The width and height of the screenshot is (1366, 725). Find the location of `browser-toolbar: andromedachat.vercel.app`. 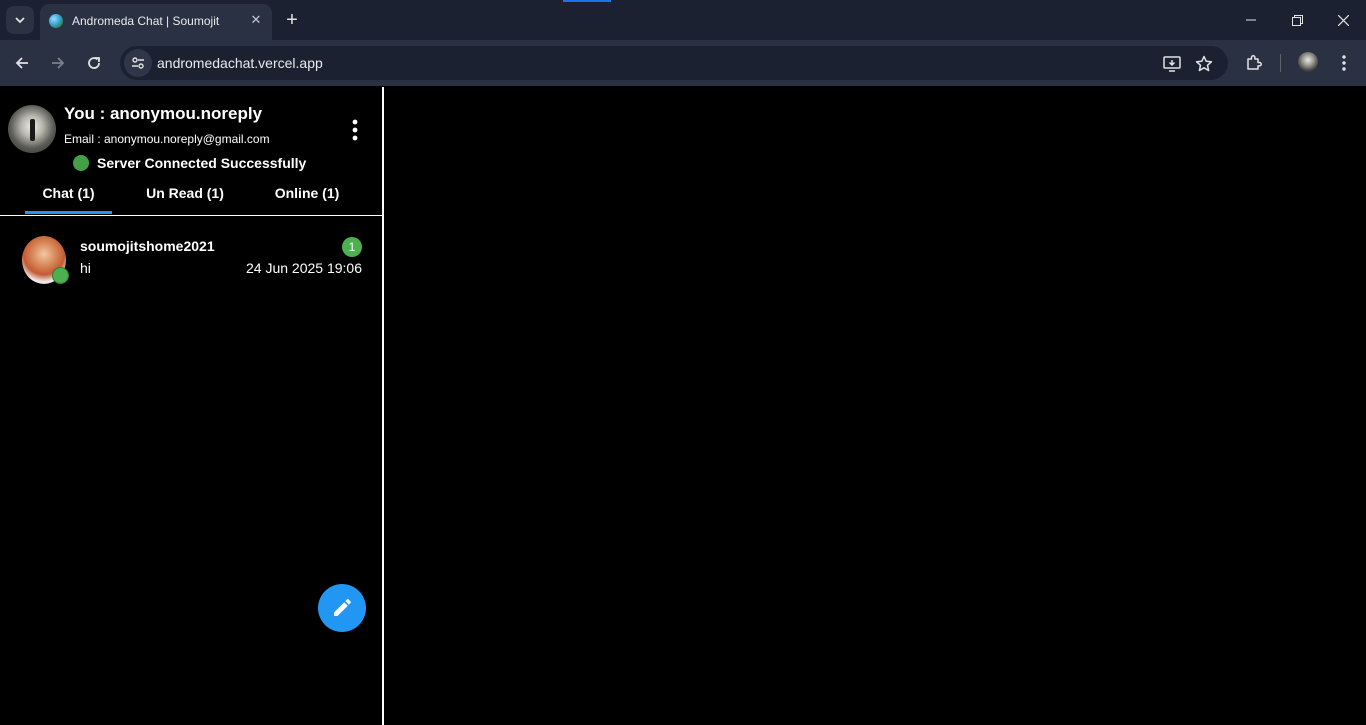

browser-toolbar: andromedachat.vercel.app is located at coordinates (683, 63).